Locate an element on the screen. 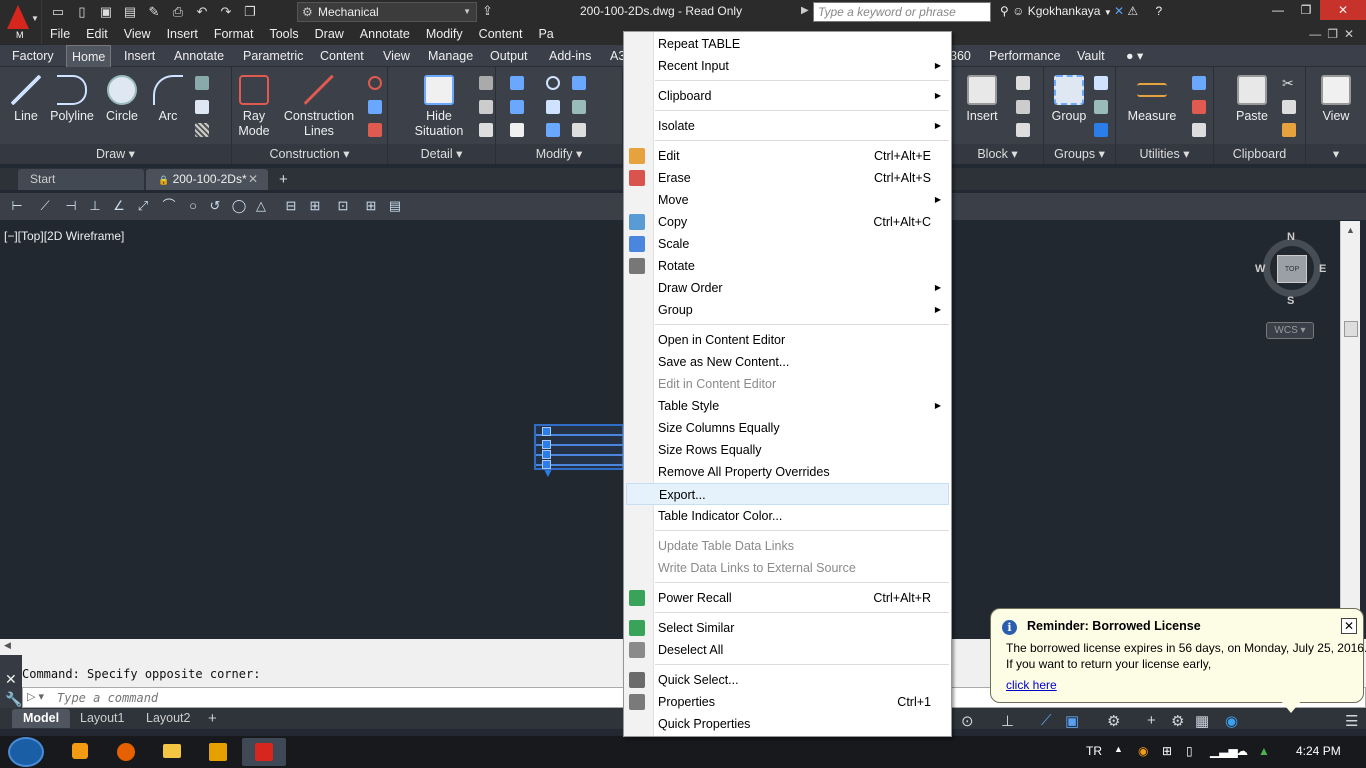  ribbon-tab-factory: Factory is located at coordinates (33, 56).